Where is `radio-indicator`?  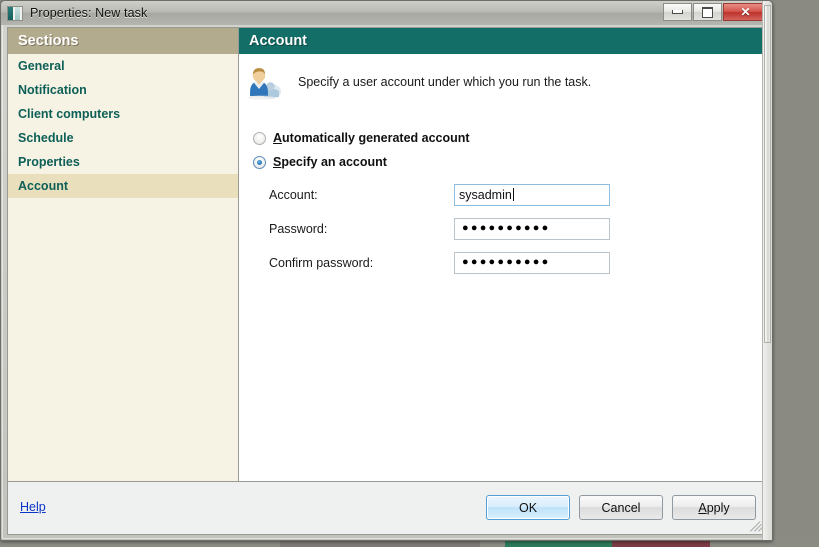 radio-indicator is located at coordinates (259, 138).